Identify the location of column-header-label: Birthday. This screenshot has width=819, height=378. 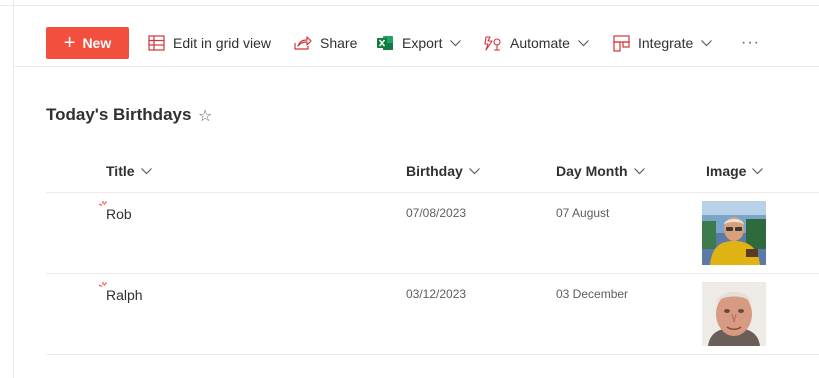
(434, 171).